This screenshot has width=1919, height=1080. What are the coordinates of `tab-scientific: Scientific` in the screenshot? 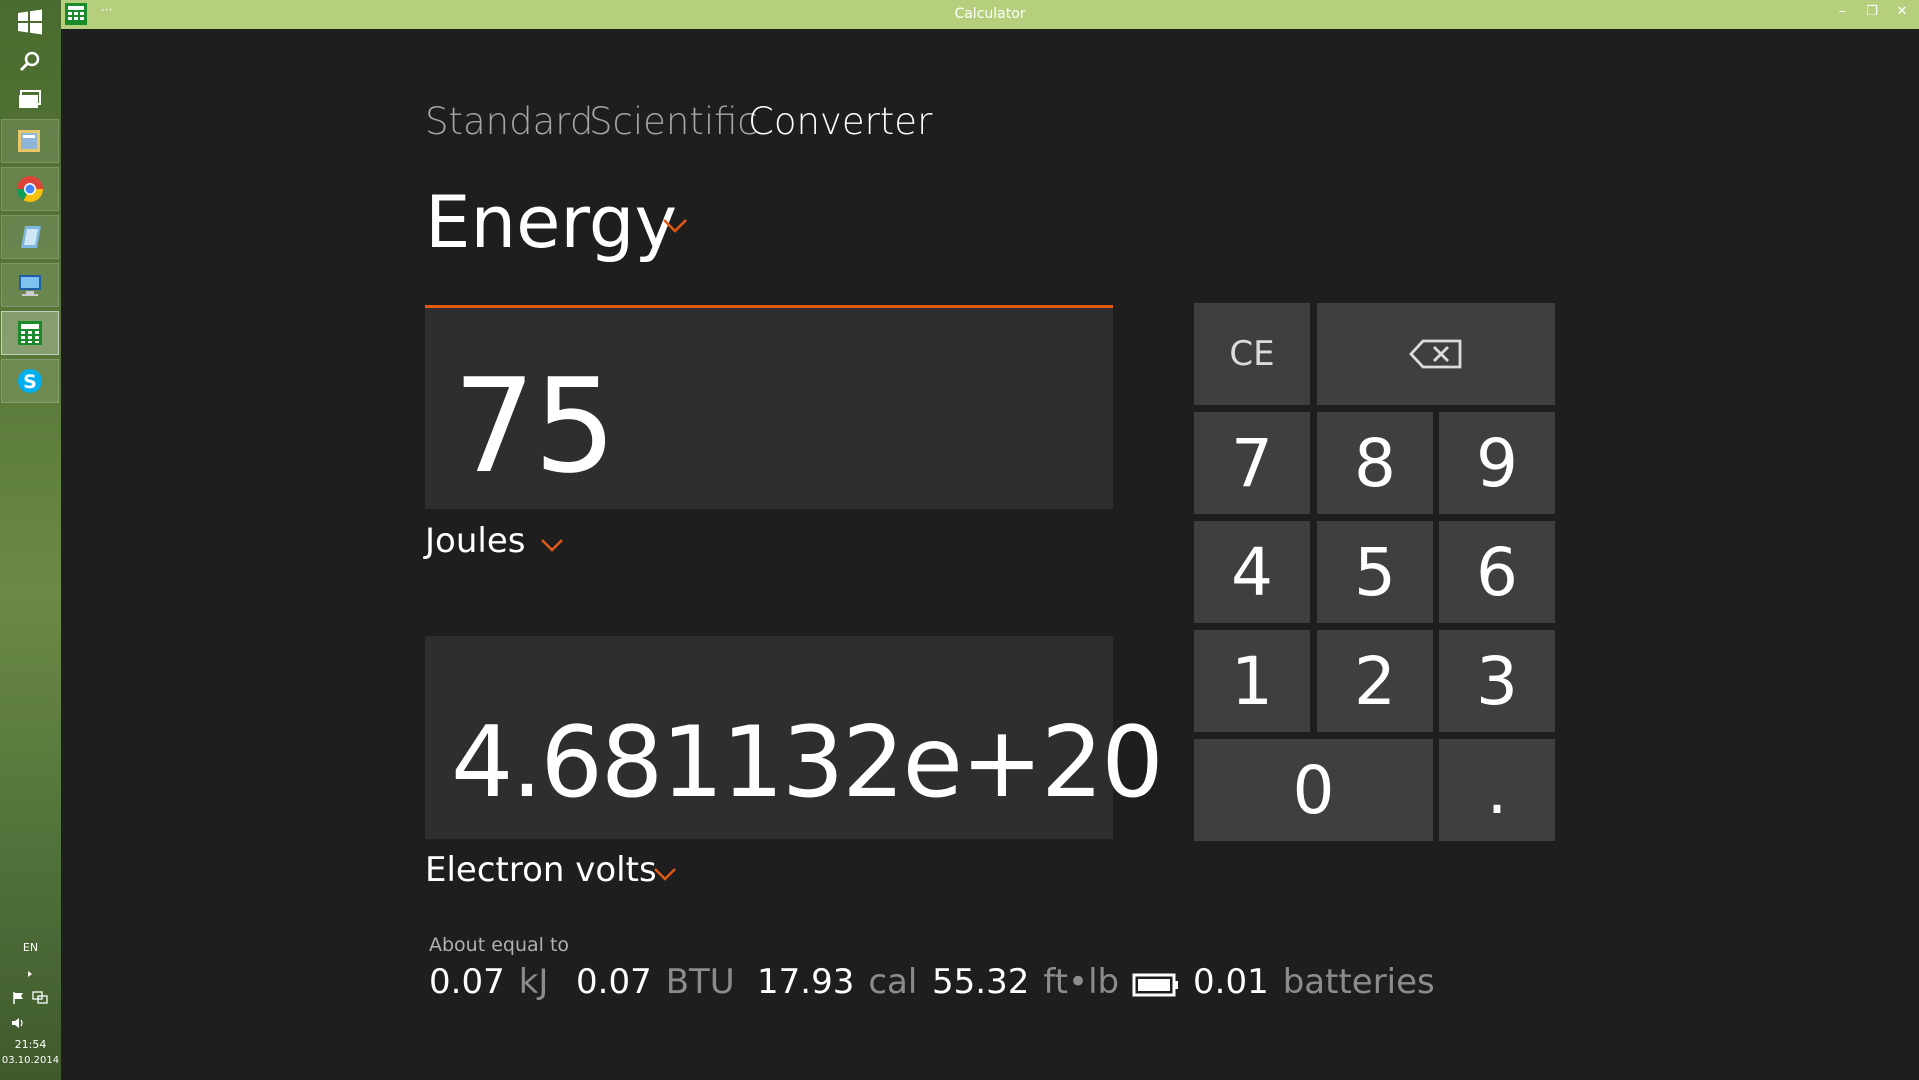 It's located at (673, 121).